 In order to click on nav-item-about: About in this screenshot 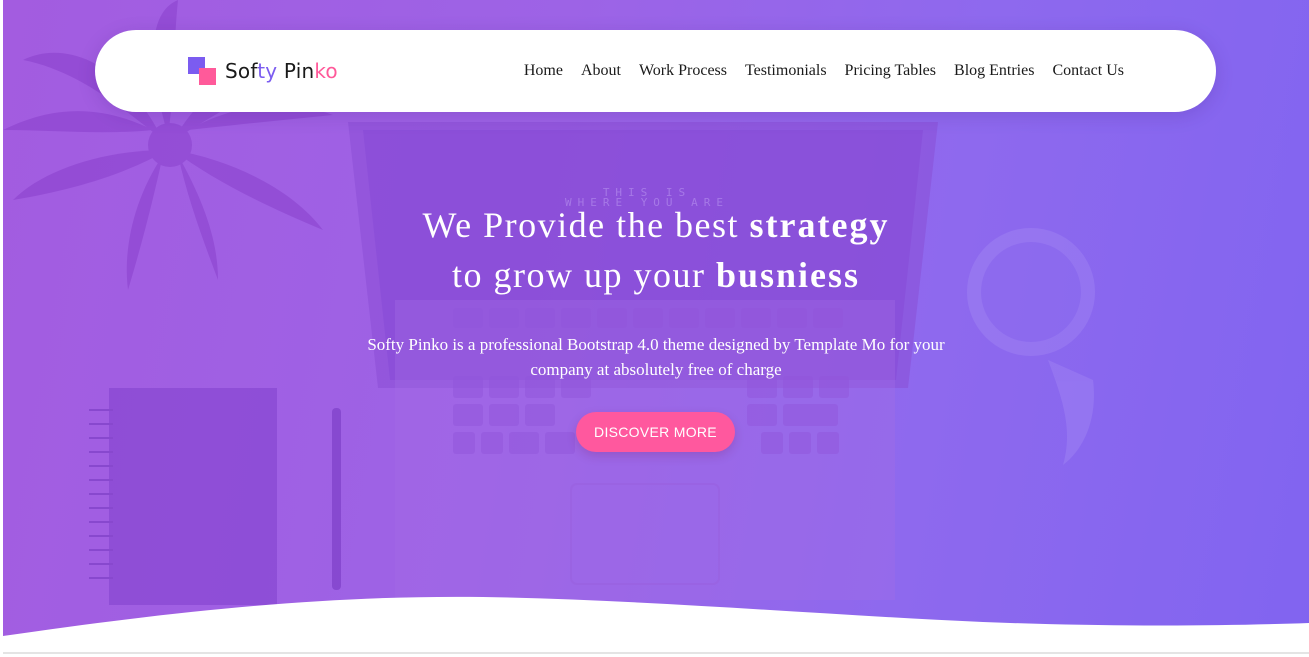, I will do `click(601, 71)`.